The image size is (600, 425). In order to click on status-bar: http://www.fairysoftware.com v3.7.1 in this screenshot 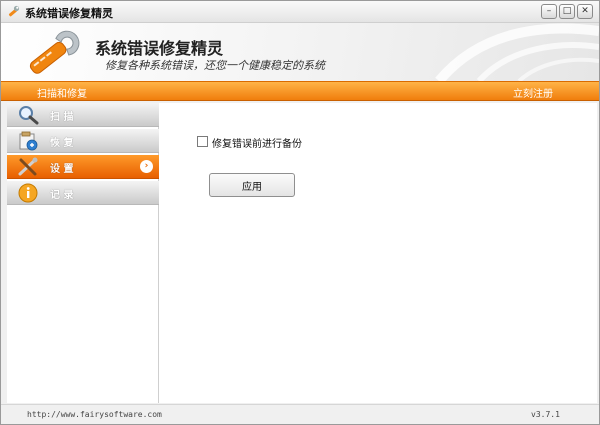, I will do `click(300, 414)`.